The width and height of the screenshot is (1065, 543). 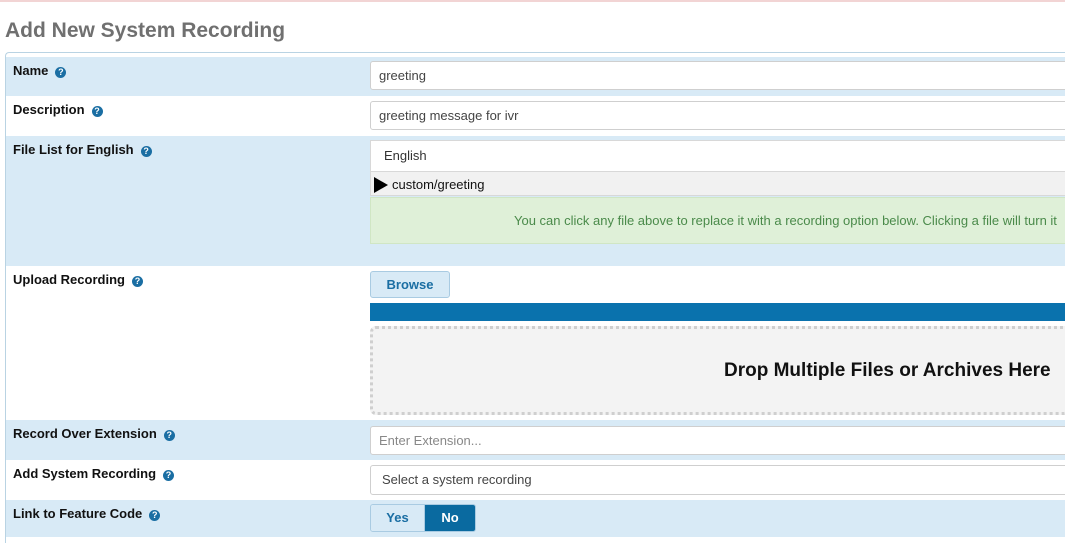 What do you see at coordinates (717, 480) in the screenshot?
I see `system-recording-select: Select a system recording` at bounding box center [717, 480].